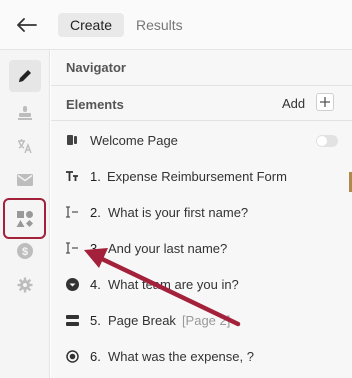 This screenshot has width=352, height=378. What do you see at coordinates (72, 176) in the screenshot?
I see `text-format-icon` at bounding box center [72, 176].